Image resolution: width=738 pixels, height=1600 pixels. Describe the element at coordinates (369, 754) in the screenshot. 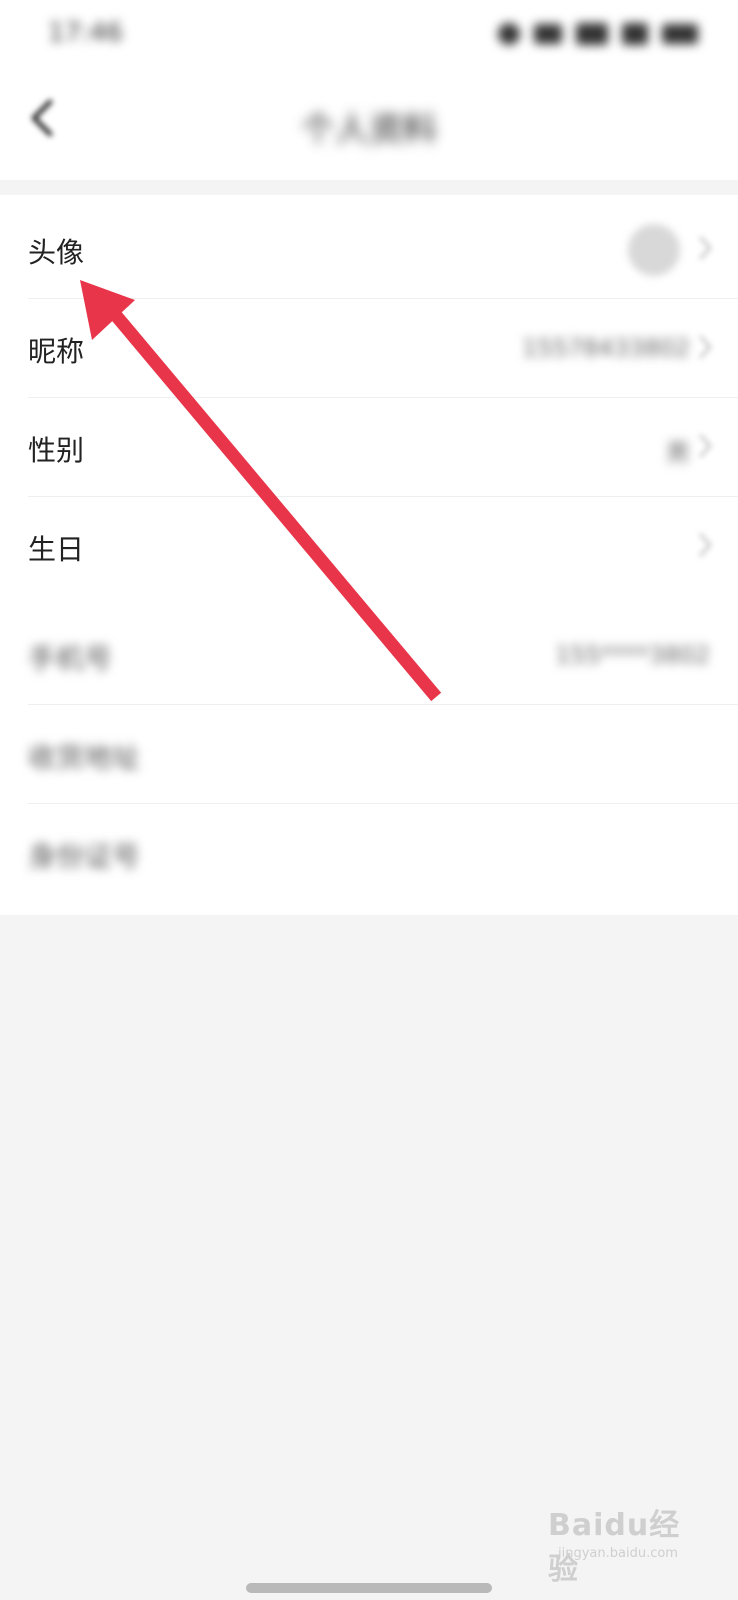

I see `profile-row-address: 收货地址` at that location.